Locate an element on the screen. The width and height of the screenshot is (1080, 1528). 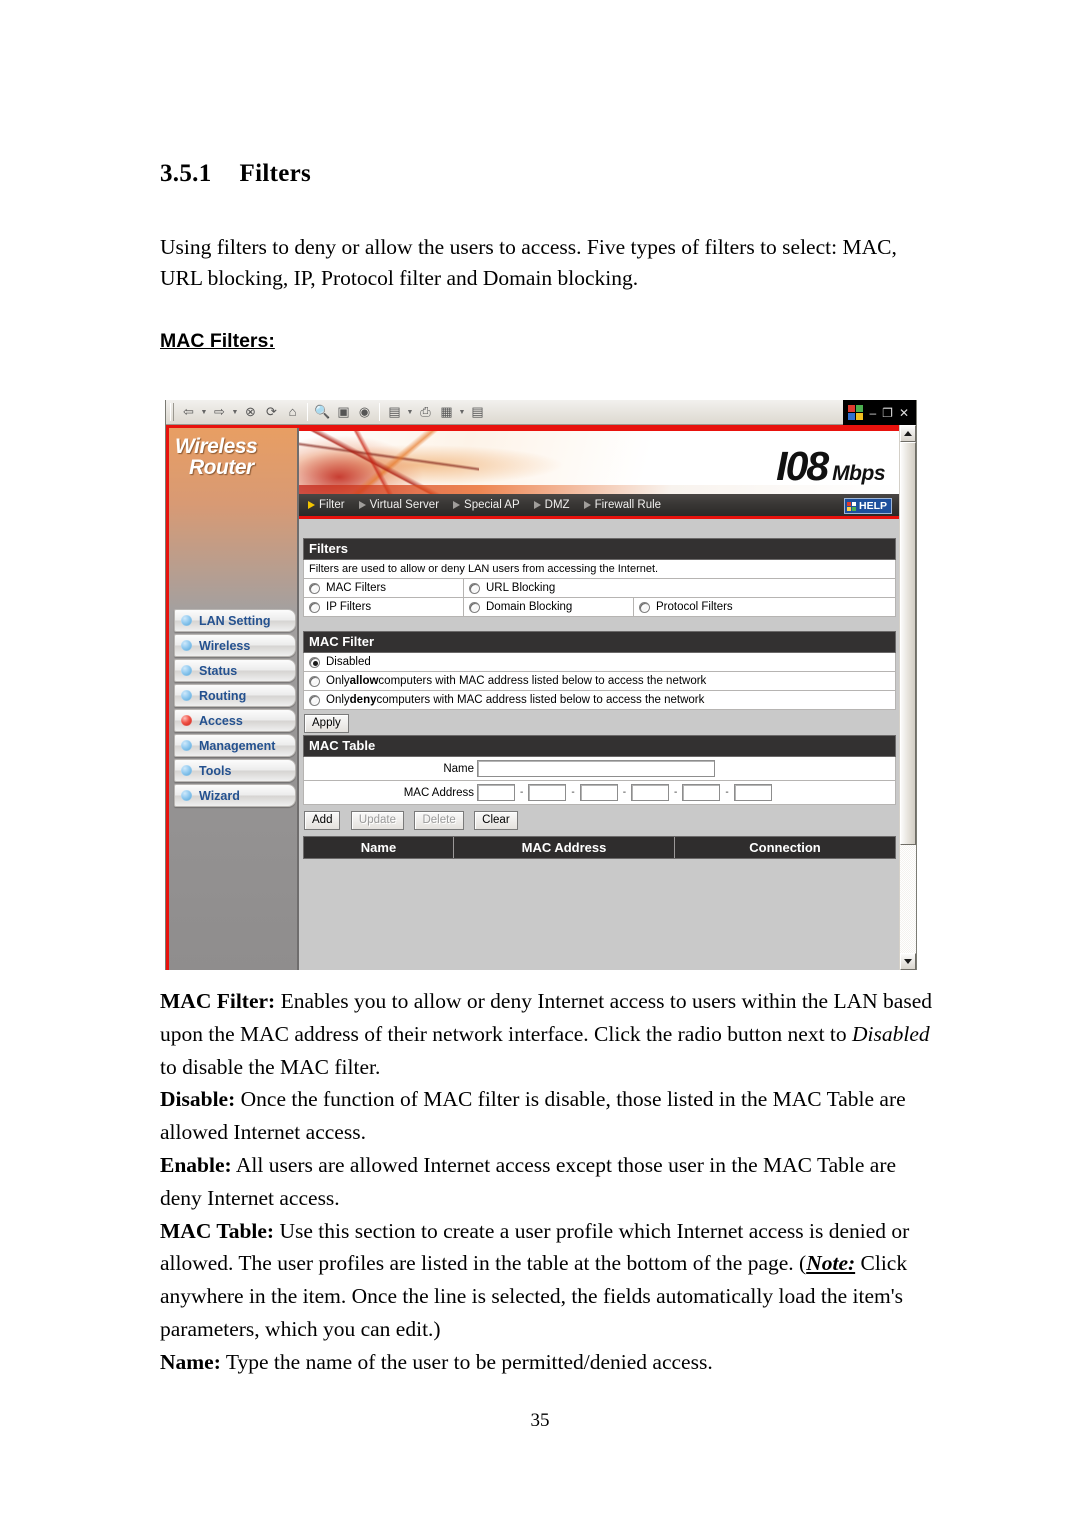
page-number: 35 is located at coordinates (540, 1420).